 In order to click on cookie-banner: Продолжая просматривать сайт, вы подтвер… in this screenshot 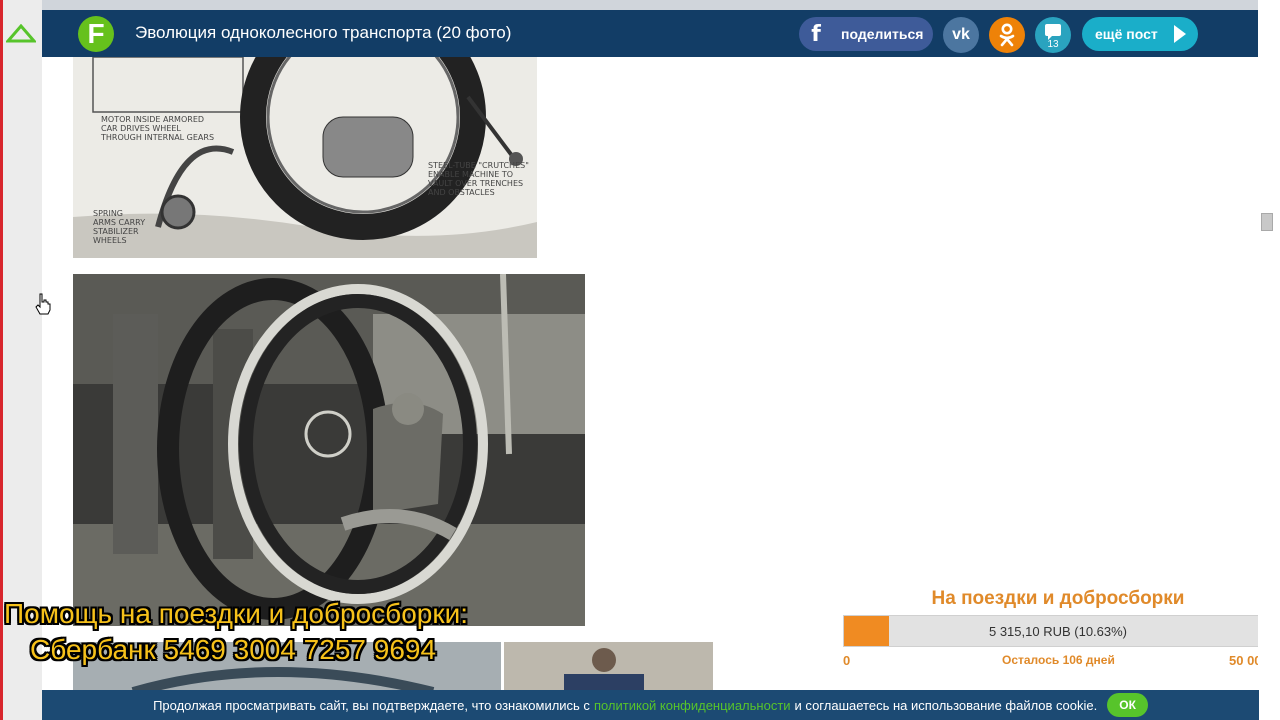, I will do `click(650, 705)`.